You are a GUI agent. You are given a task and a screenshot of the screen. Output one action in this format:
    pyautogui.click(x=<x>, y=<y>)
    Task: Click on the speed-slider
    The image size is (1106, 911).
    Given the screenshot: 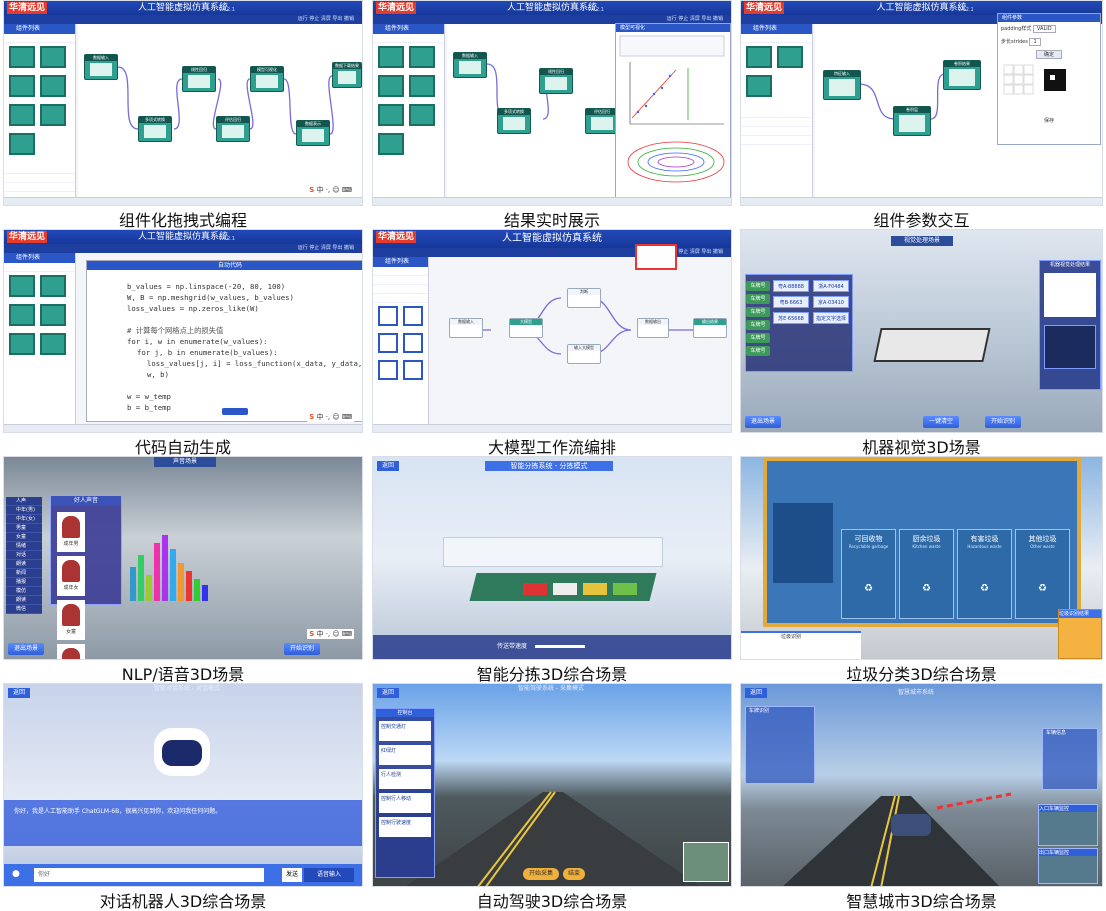 What is the action you would take?
    pyautogui.click(x=560, y=646)
    